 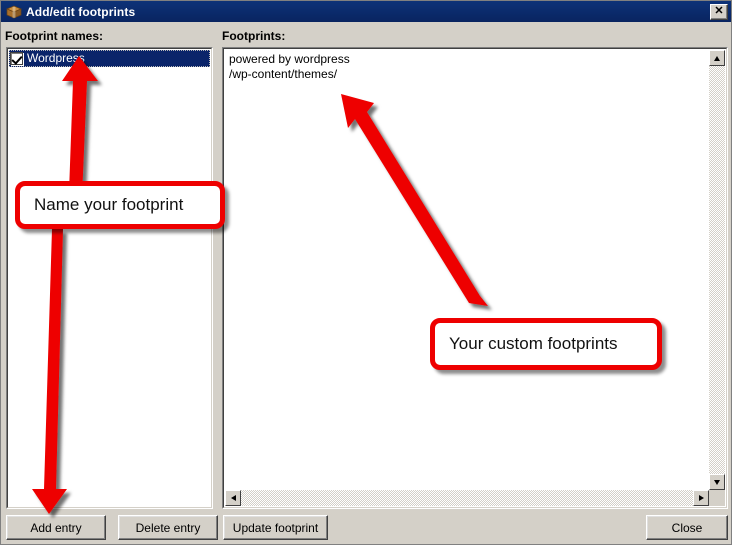 What do you see at coordinates (717, 482) in the screenshot?
I see `scroll-down-icon` at bounding box center [717, 482].